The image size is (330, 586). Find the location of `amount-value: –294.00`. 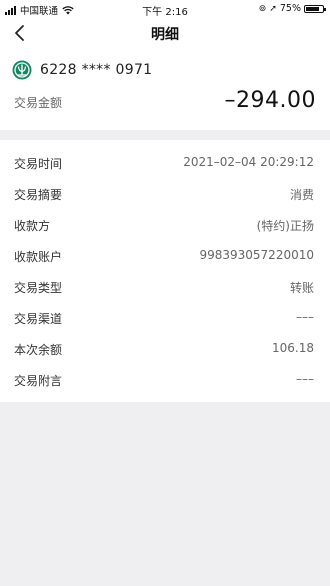

amount-value: –294.00 is located at coordinates (270, 100).